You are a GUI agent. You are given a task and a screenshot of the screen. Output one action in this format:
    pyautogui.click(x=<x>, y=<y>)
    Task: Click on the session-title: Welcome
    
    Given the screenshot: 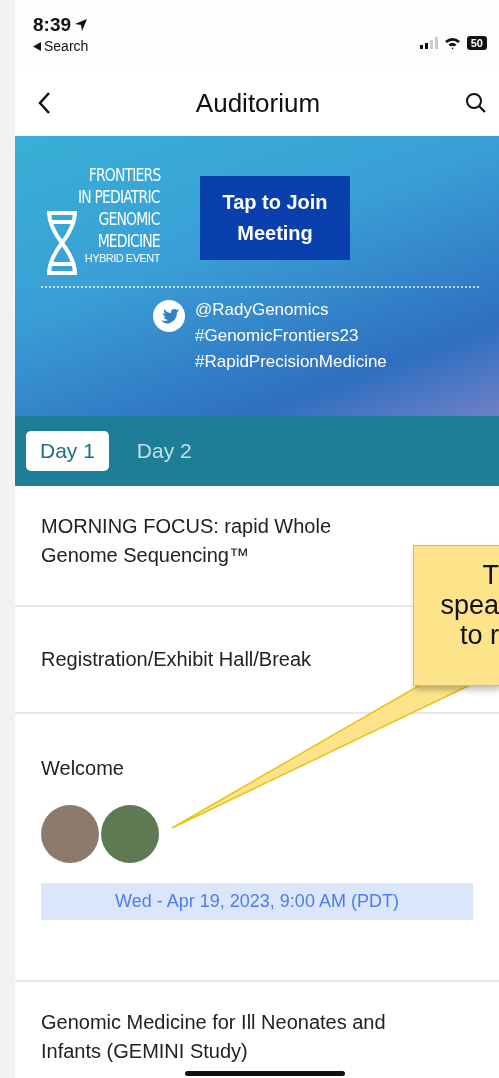 What is the action you would take?
    pyautogui.click(x=82, y=768)
    